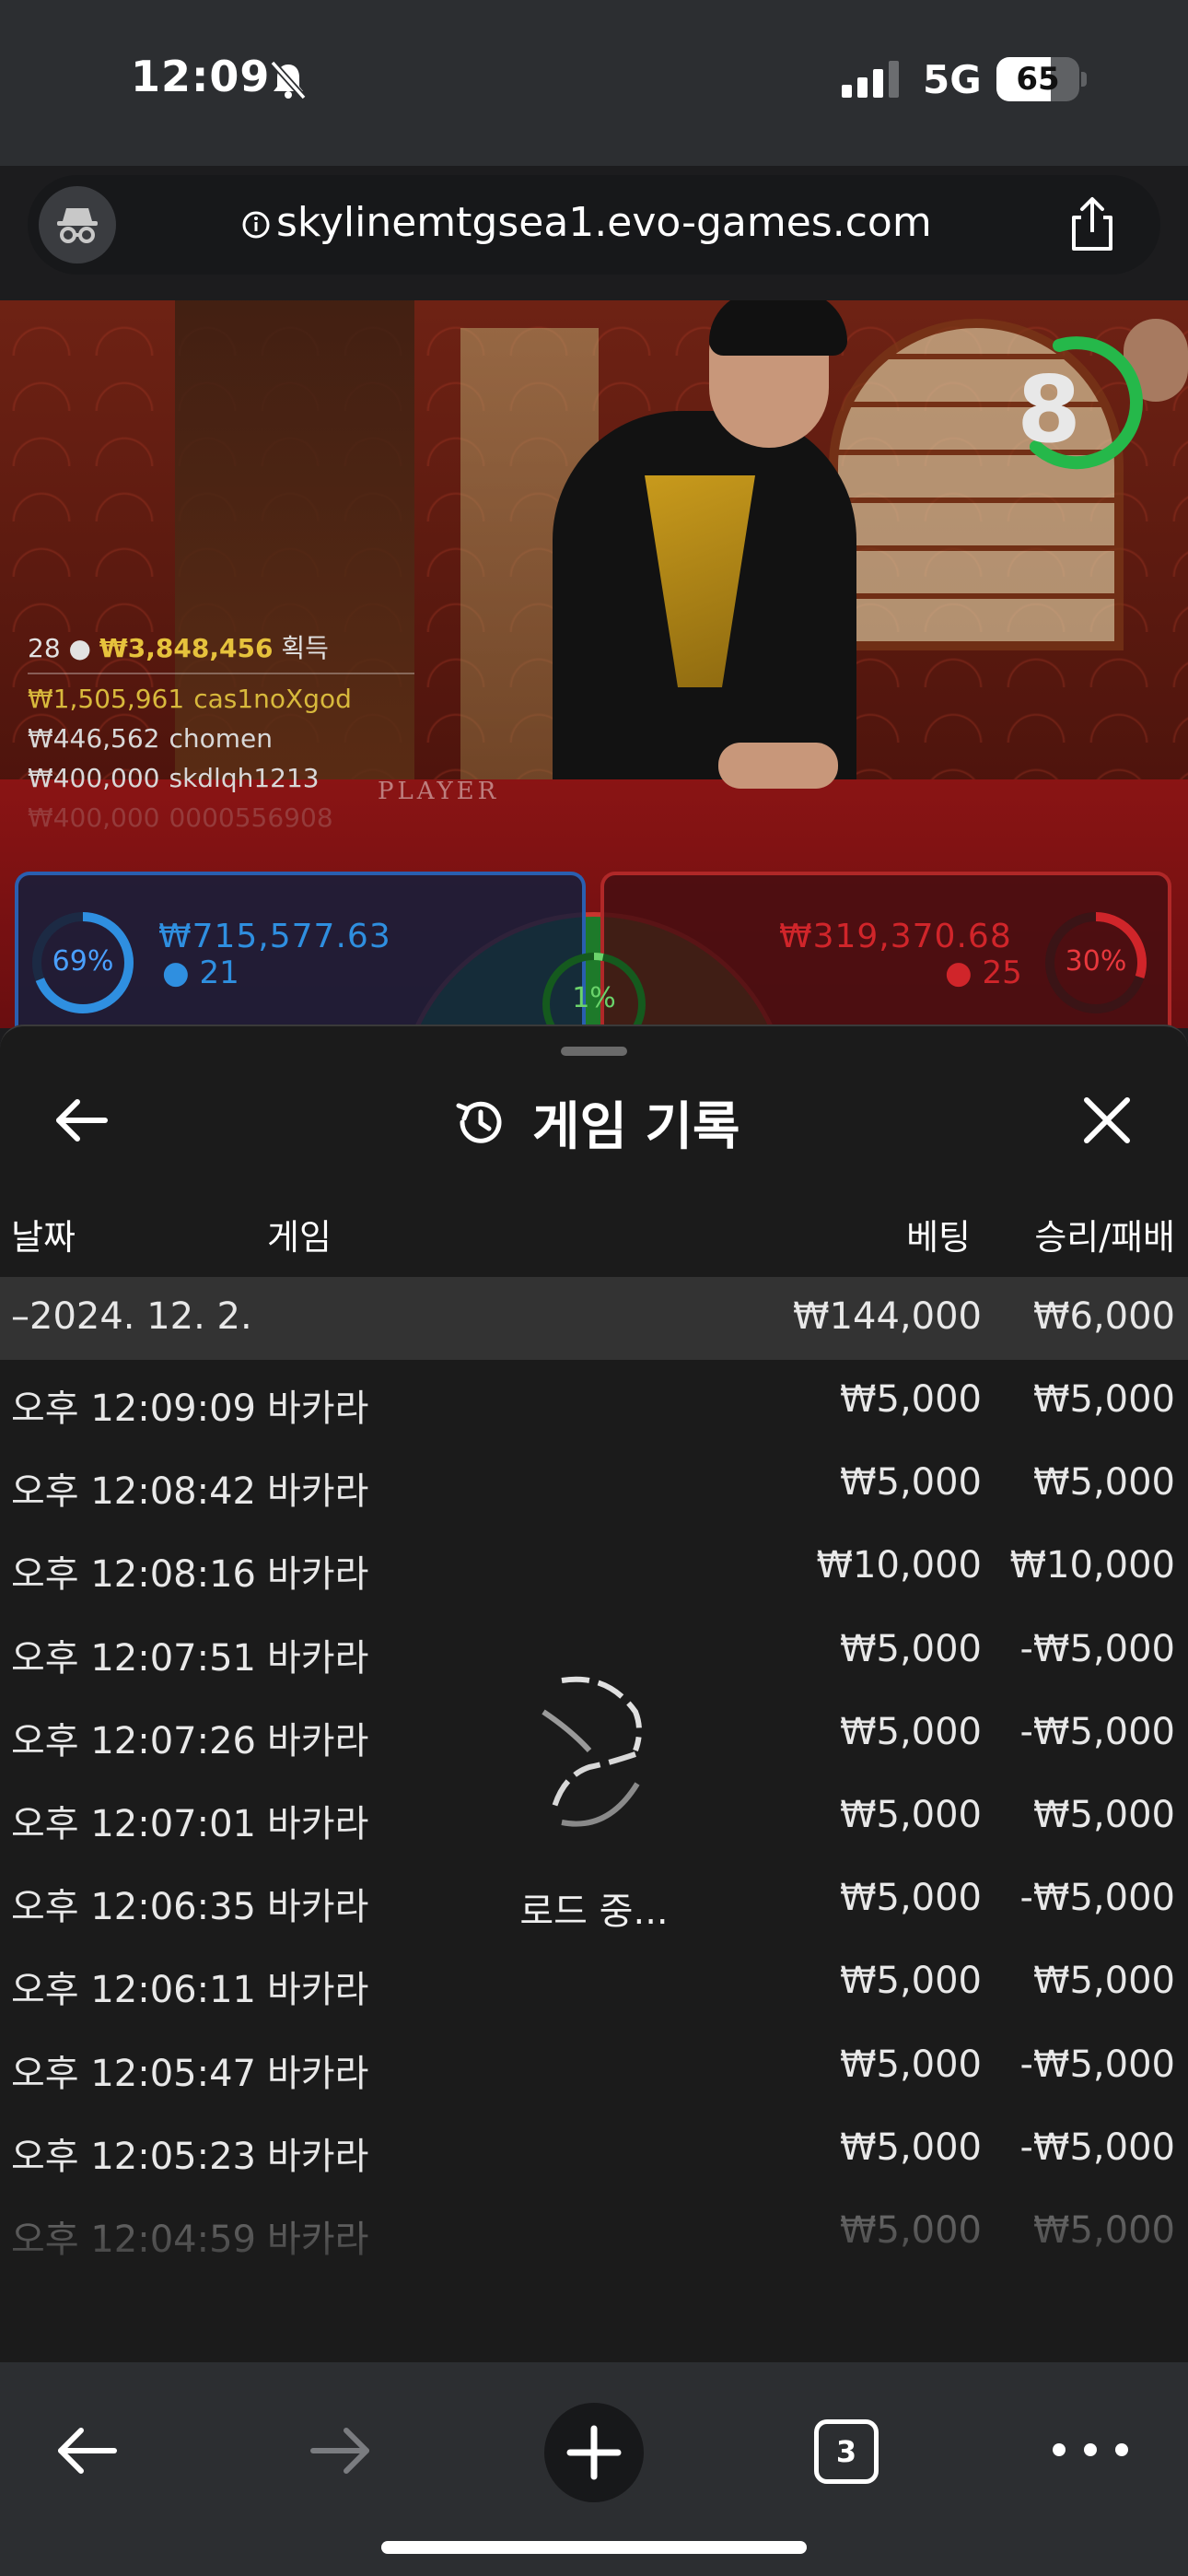 This screenshot has width=1188, height=2576. What do you see at coordinates (594, 998) in the screenshot?
I see `tie-percent: 1%` at bounding box center [594, 998].